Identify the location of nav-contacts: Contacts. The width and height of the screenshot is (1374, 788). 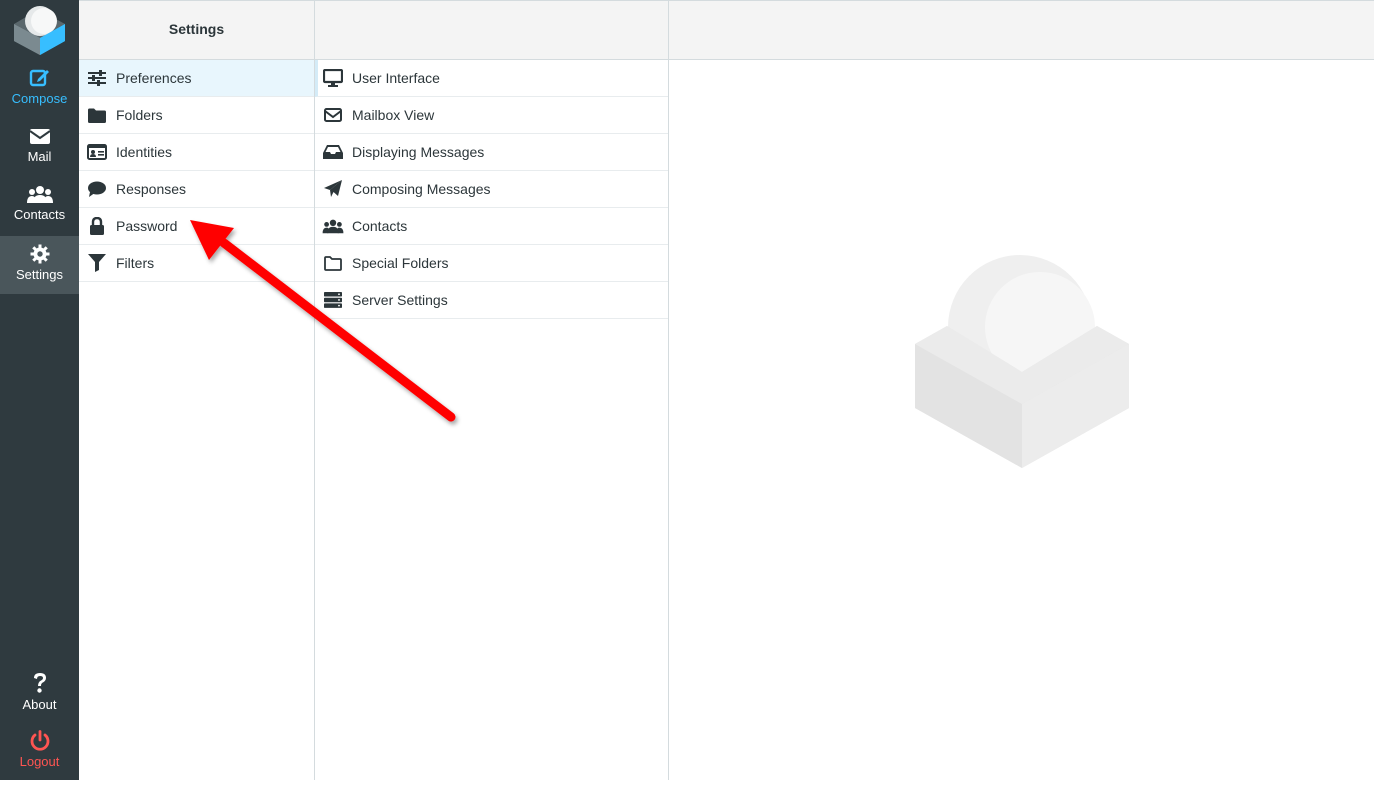
(39, 213).